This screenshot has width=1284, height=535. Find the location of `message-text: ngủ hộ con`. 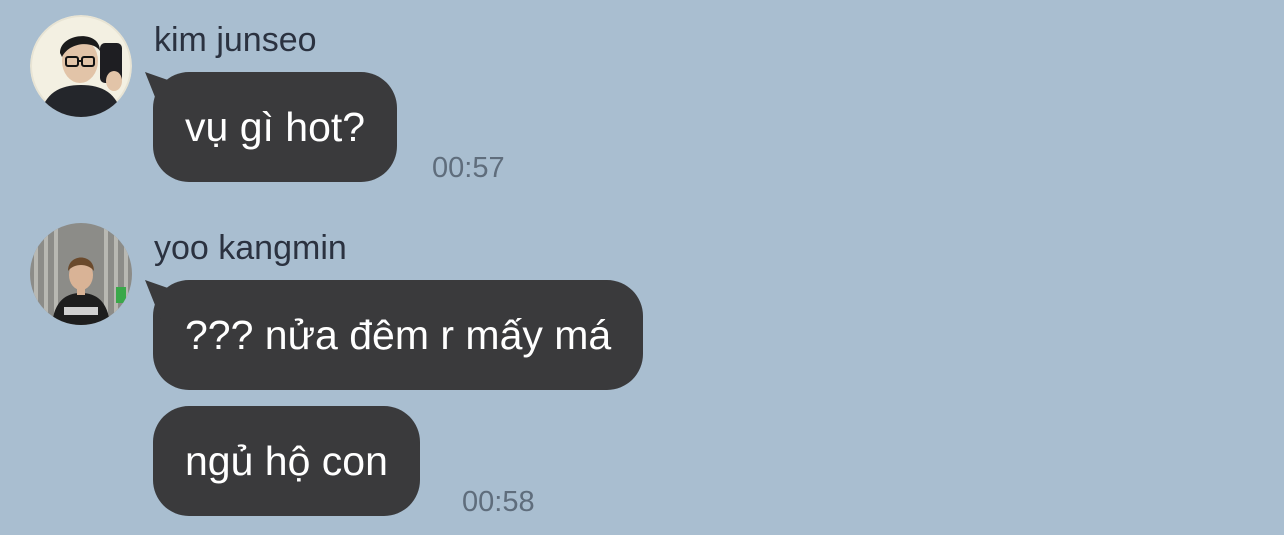

message-text: ngủ hộ con is located at coordinates (286, 461).